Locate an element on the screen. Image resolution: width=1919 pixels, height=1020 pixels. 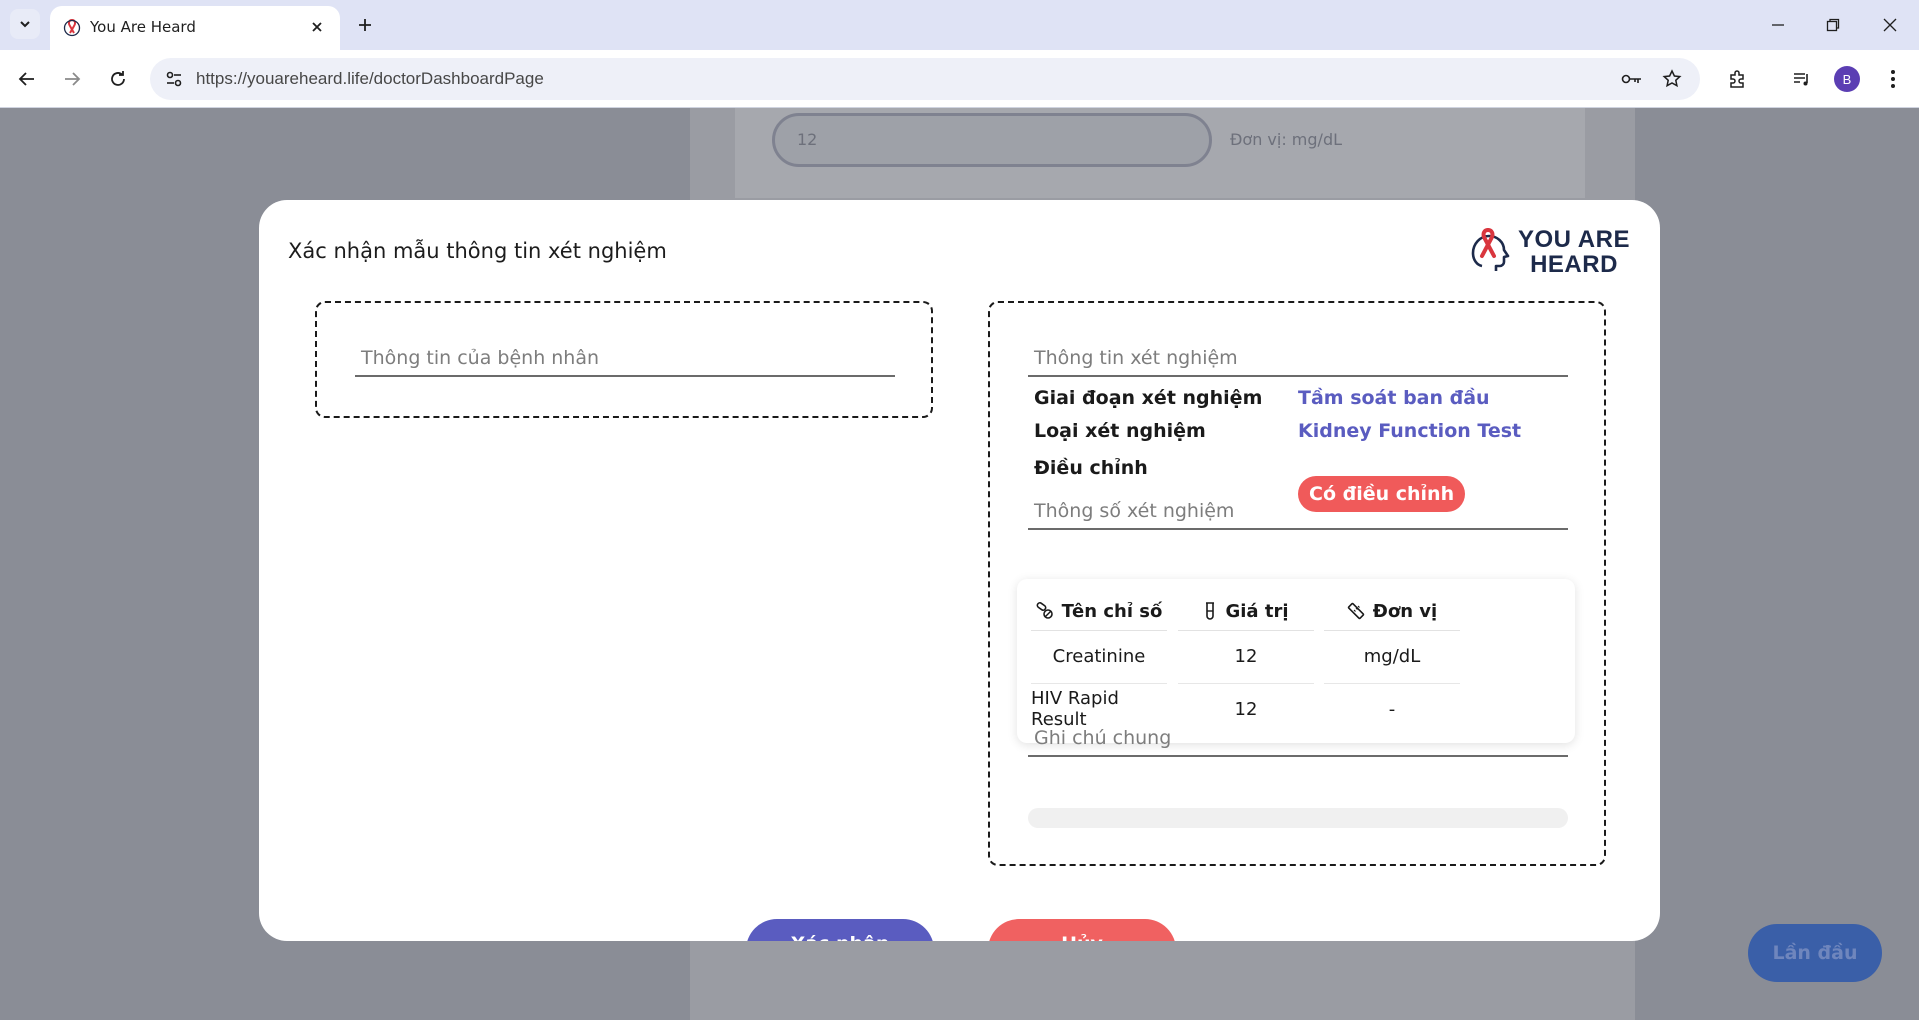
table-header-value: Giá trị is located at coordinates (1246, 611).